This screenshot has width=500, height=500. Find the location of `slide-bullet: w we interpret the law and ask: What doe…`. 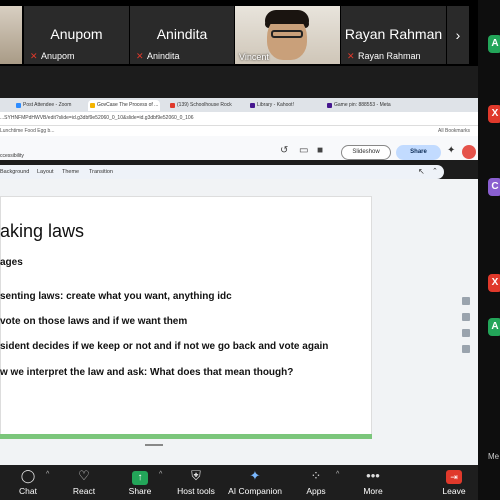

slide-bullet: w we interpret the law and ask: What doe… is located at coordinates (146, 372).